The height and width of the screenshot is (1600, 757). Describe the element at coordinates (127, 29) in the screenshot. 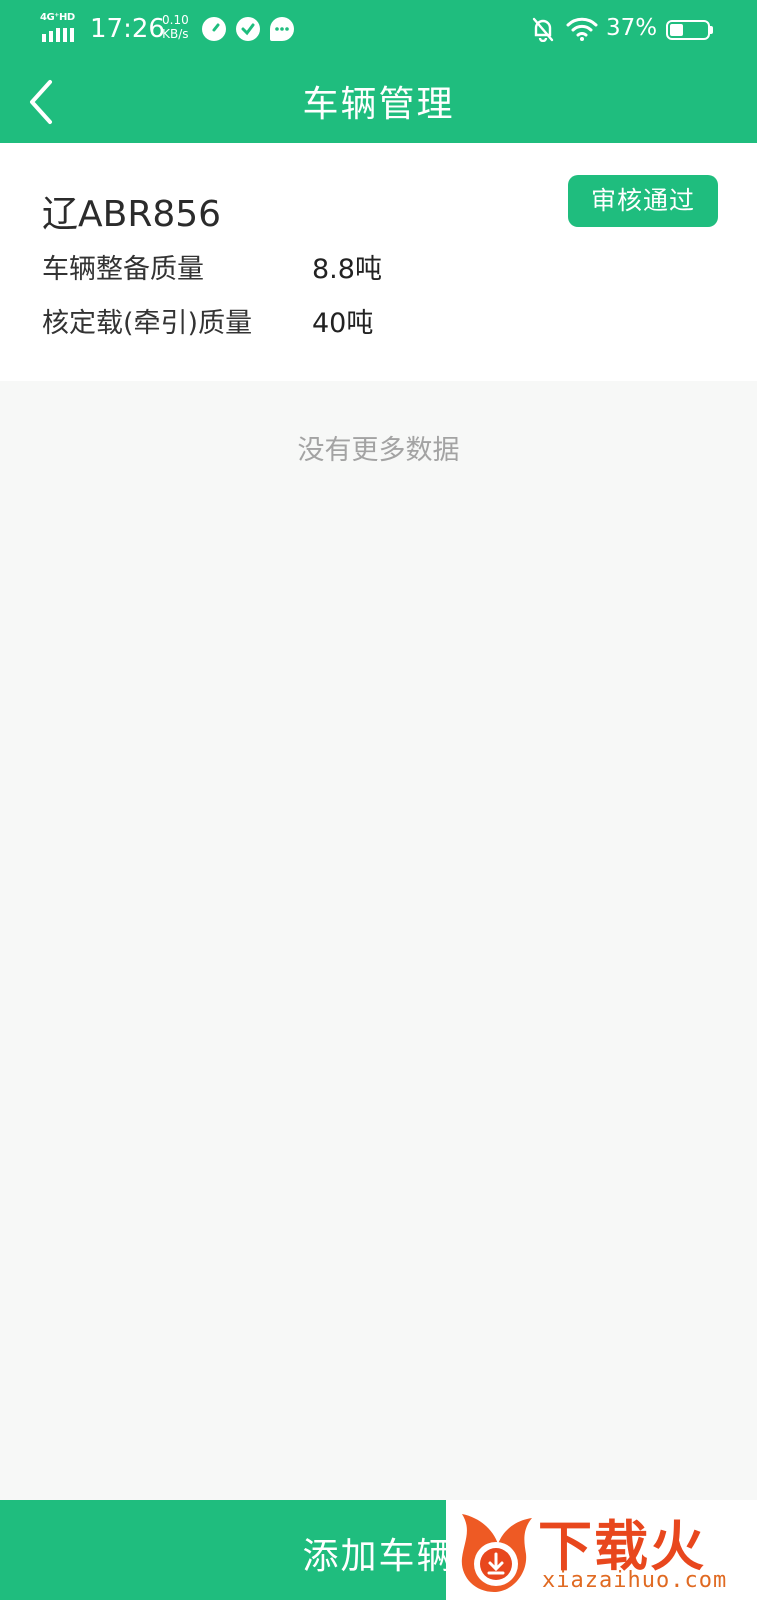

I see `status-time: 17:26` at that location.